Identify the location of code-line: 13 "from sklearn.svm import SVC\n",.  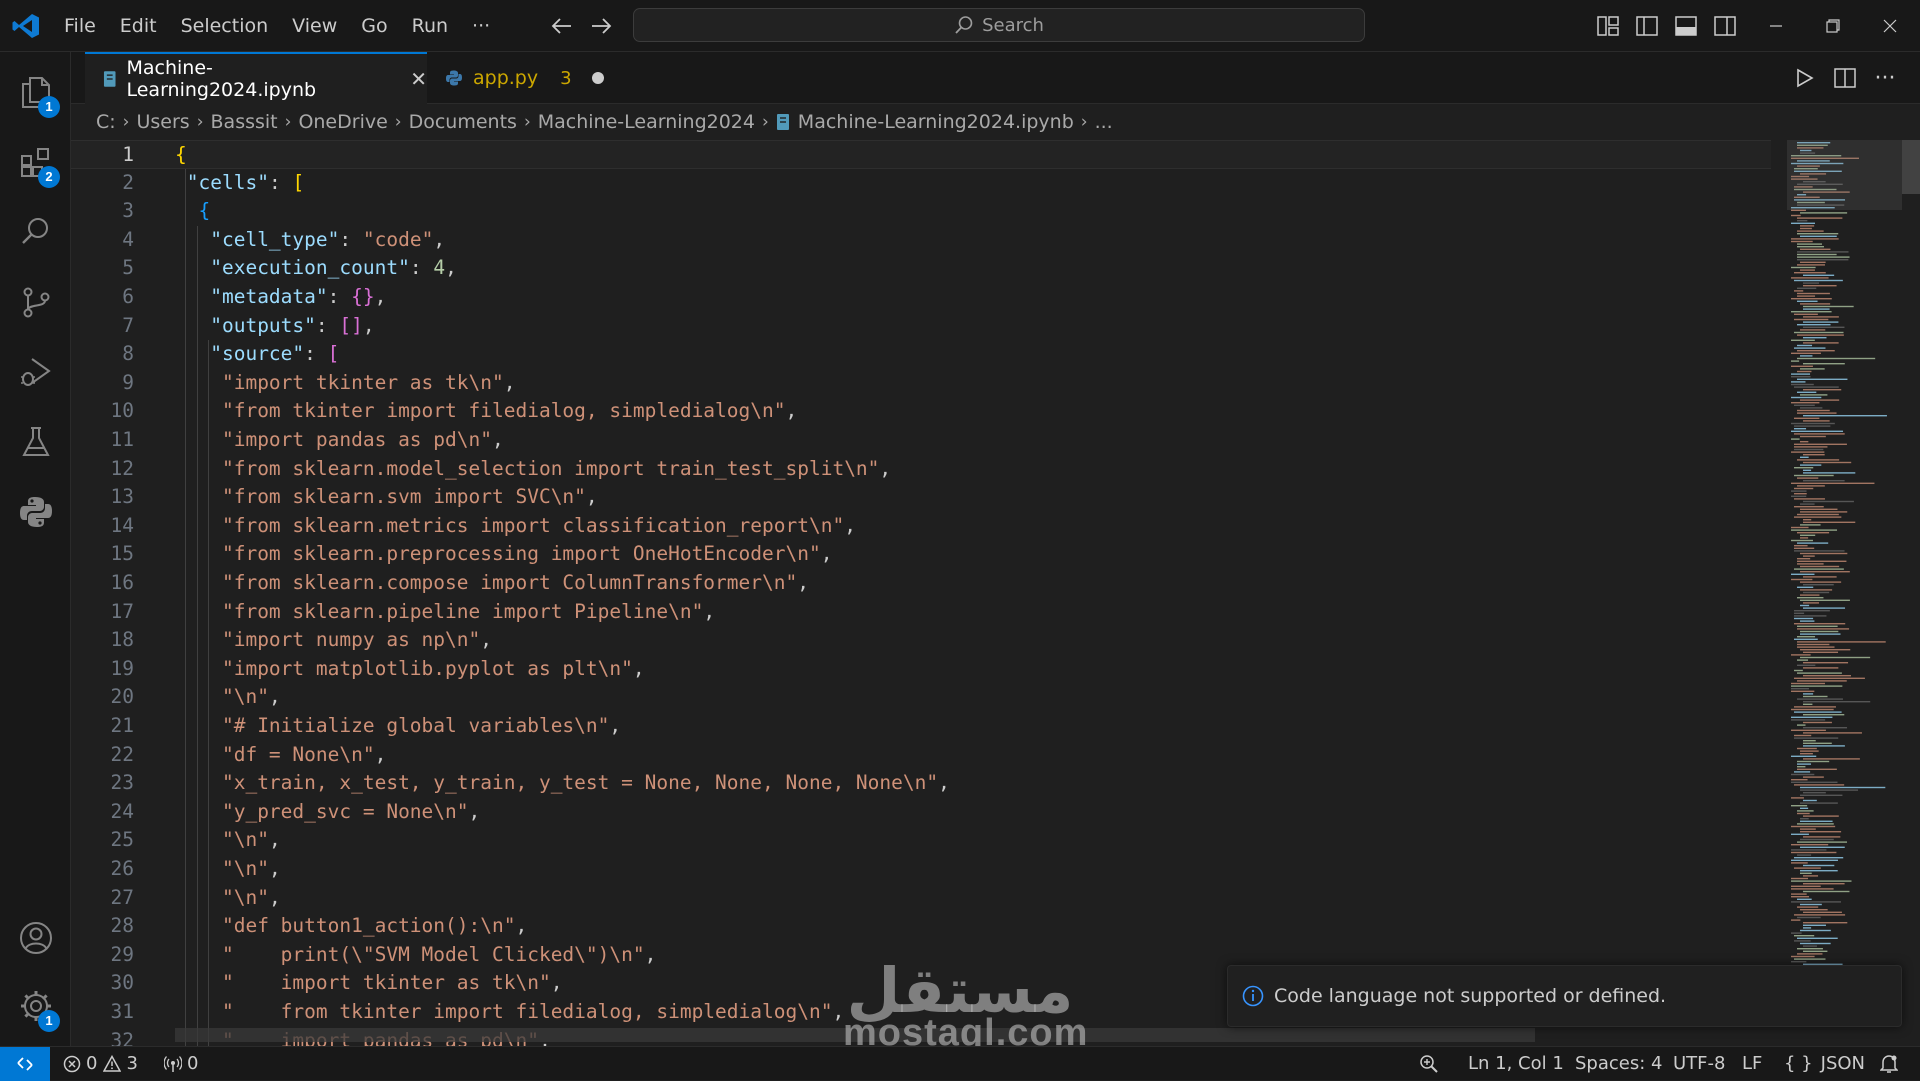
(921, 497).